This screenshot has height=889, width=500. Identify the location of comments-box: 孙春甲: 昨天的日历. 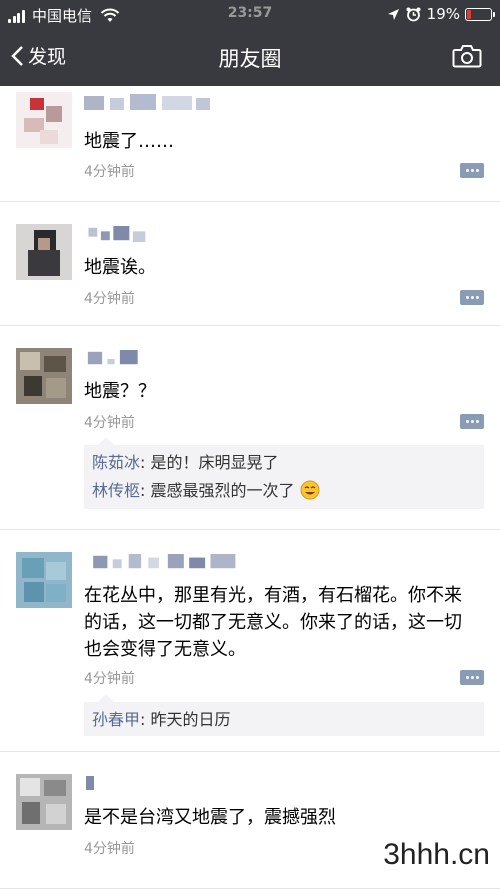
(284, 715).